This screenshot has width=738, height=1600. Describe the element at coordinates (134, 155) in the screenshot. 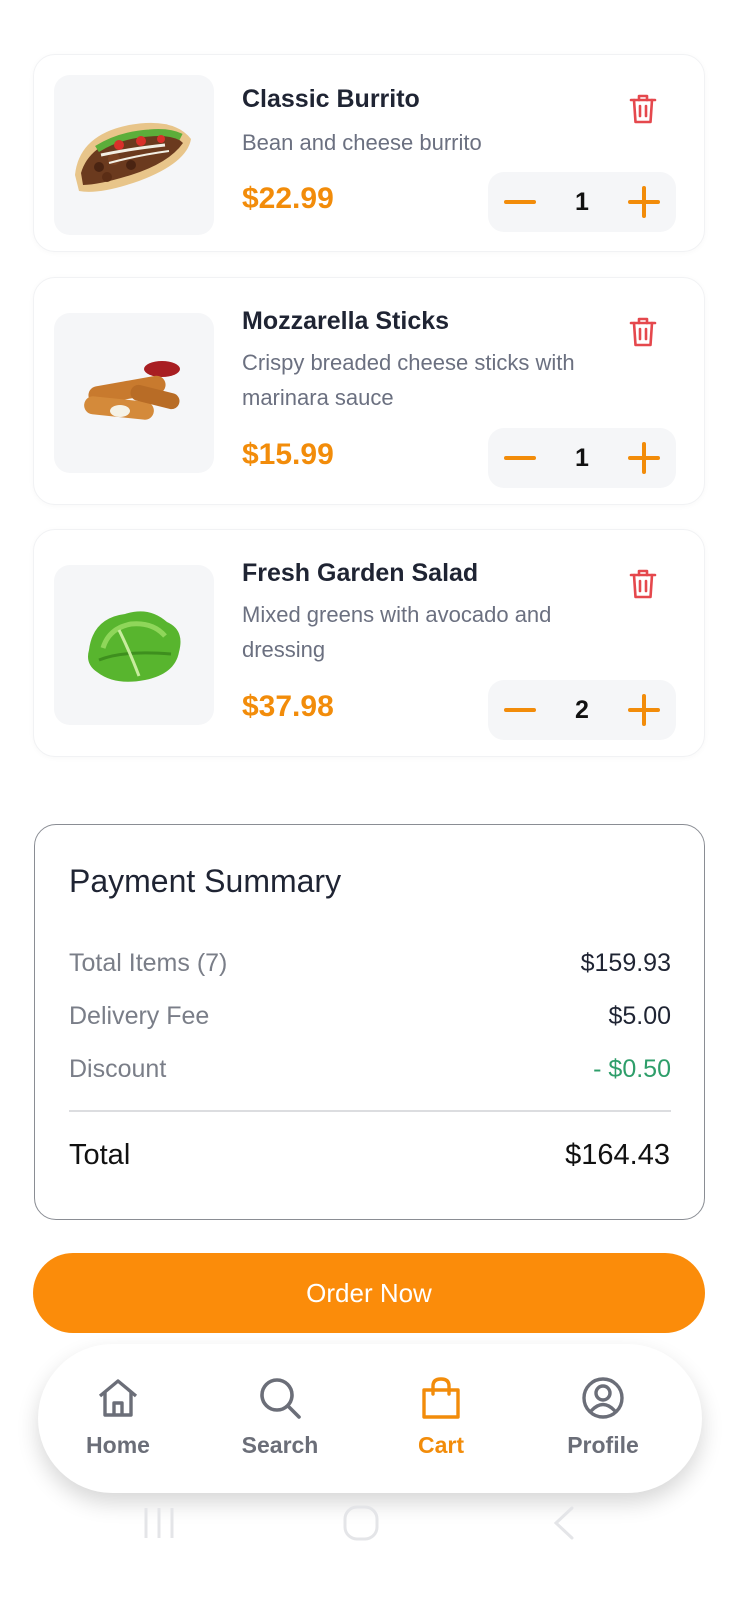

I see `burrito-image` at that location.